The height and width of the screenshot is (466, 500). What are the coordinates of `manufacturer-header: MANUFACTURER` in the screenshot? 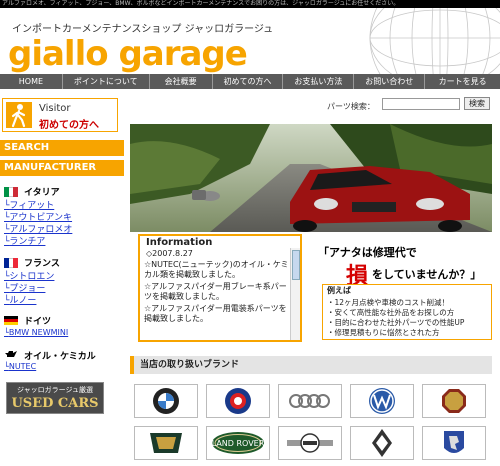 It's located at (62, 168).